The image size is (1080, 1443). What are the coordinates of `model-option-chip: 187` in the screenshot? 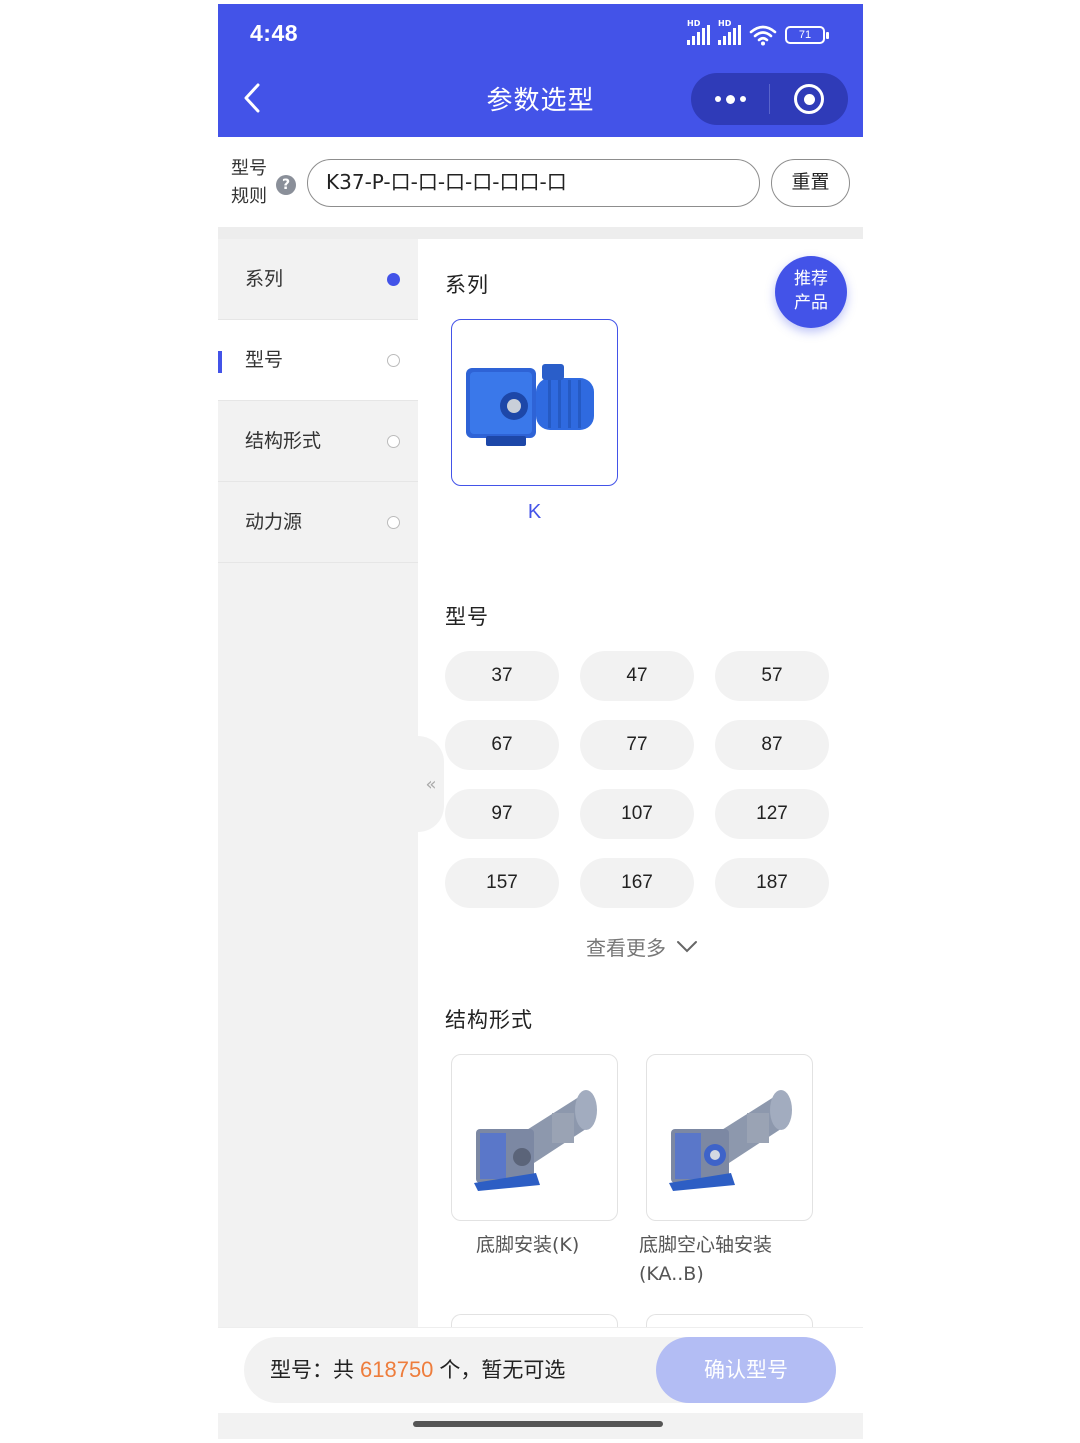 It's located at (772, 883).